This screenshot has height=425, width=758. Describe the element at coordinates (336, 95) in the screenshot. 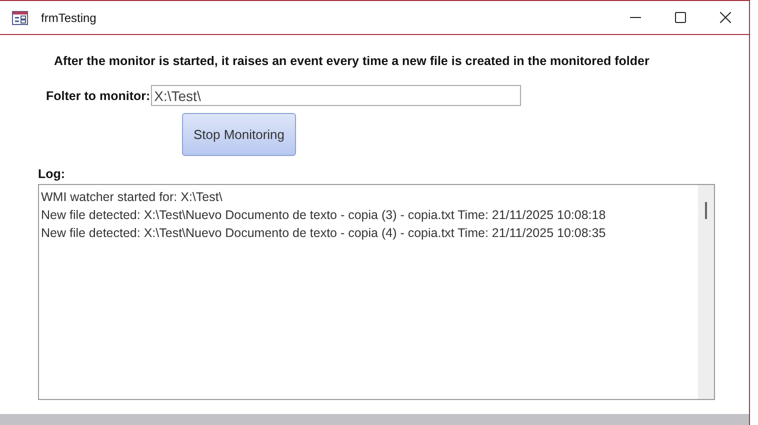

I see `folder-field: X:\Test\` at that location.